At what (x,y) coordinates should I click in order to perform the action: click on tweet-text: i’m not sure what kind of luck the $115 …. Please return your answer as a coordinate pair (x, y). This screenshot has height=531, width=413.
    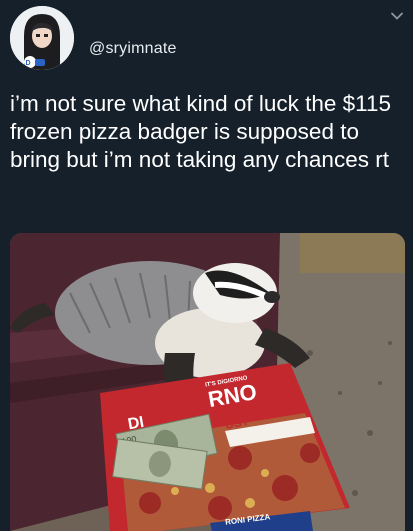
    Looking at the image, I should click on (204, 131).